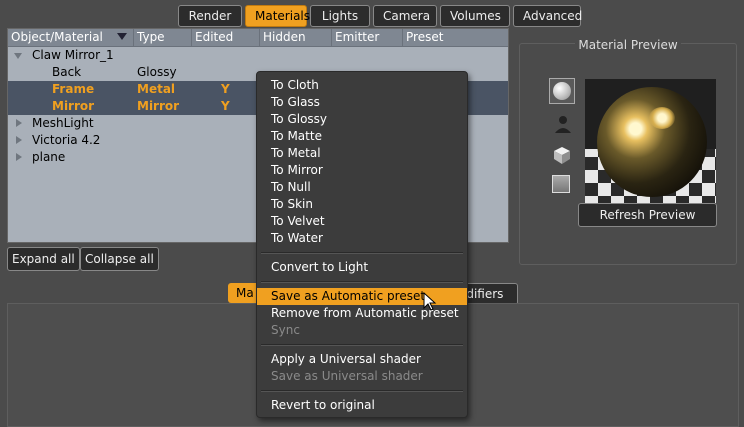 The height and width of the screenshot is (427, 744). What do you see at coordinates (226, 37) in the screenshot?
I see `column-header-edited: Edited` at bounding box center [226, 37].